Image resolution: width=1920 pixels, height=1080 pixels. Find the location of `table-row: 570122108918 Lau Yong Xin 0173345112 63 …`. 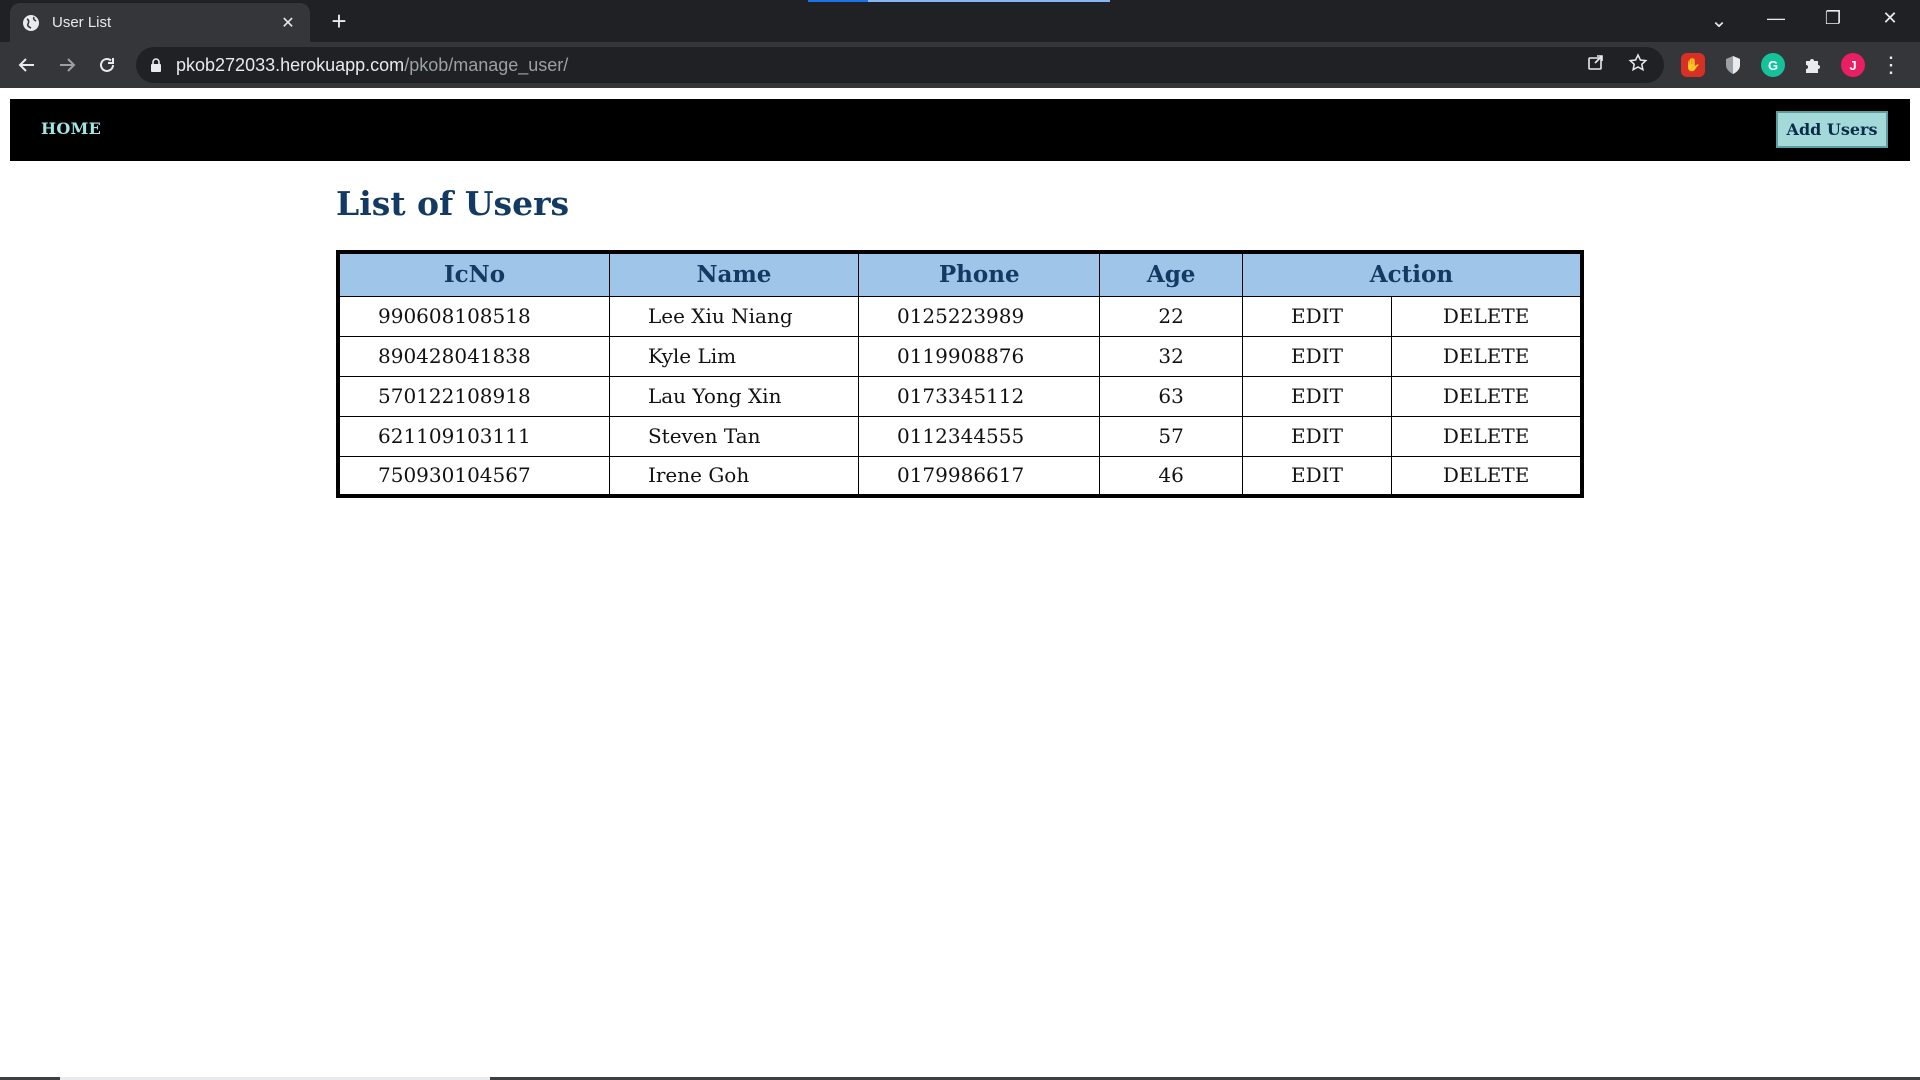

table-row: 570122108918 Lau Yong Xin 0173345112 63 … is located at coordinates (960, 396).